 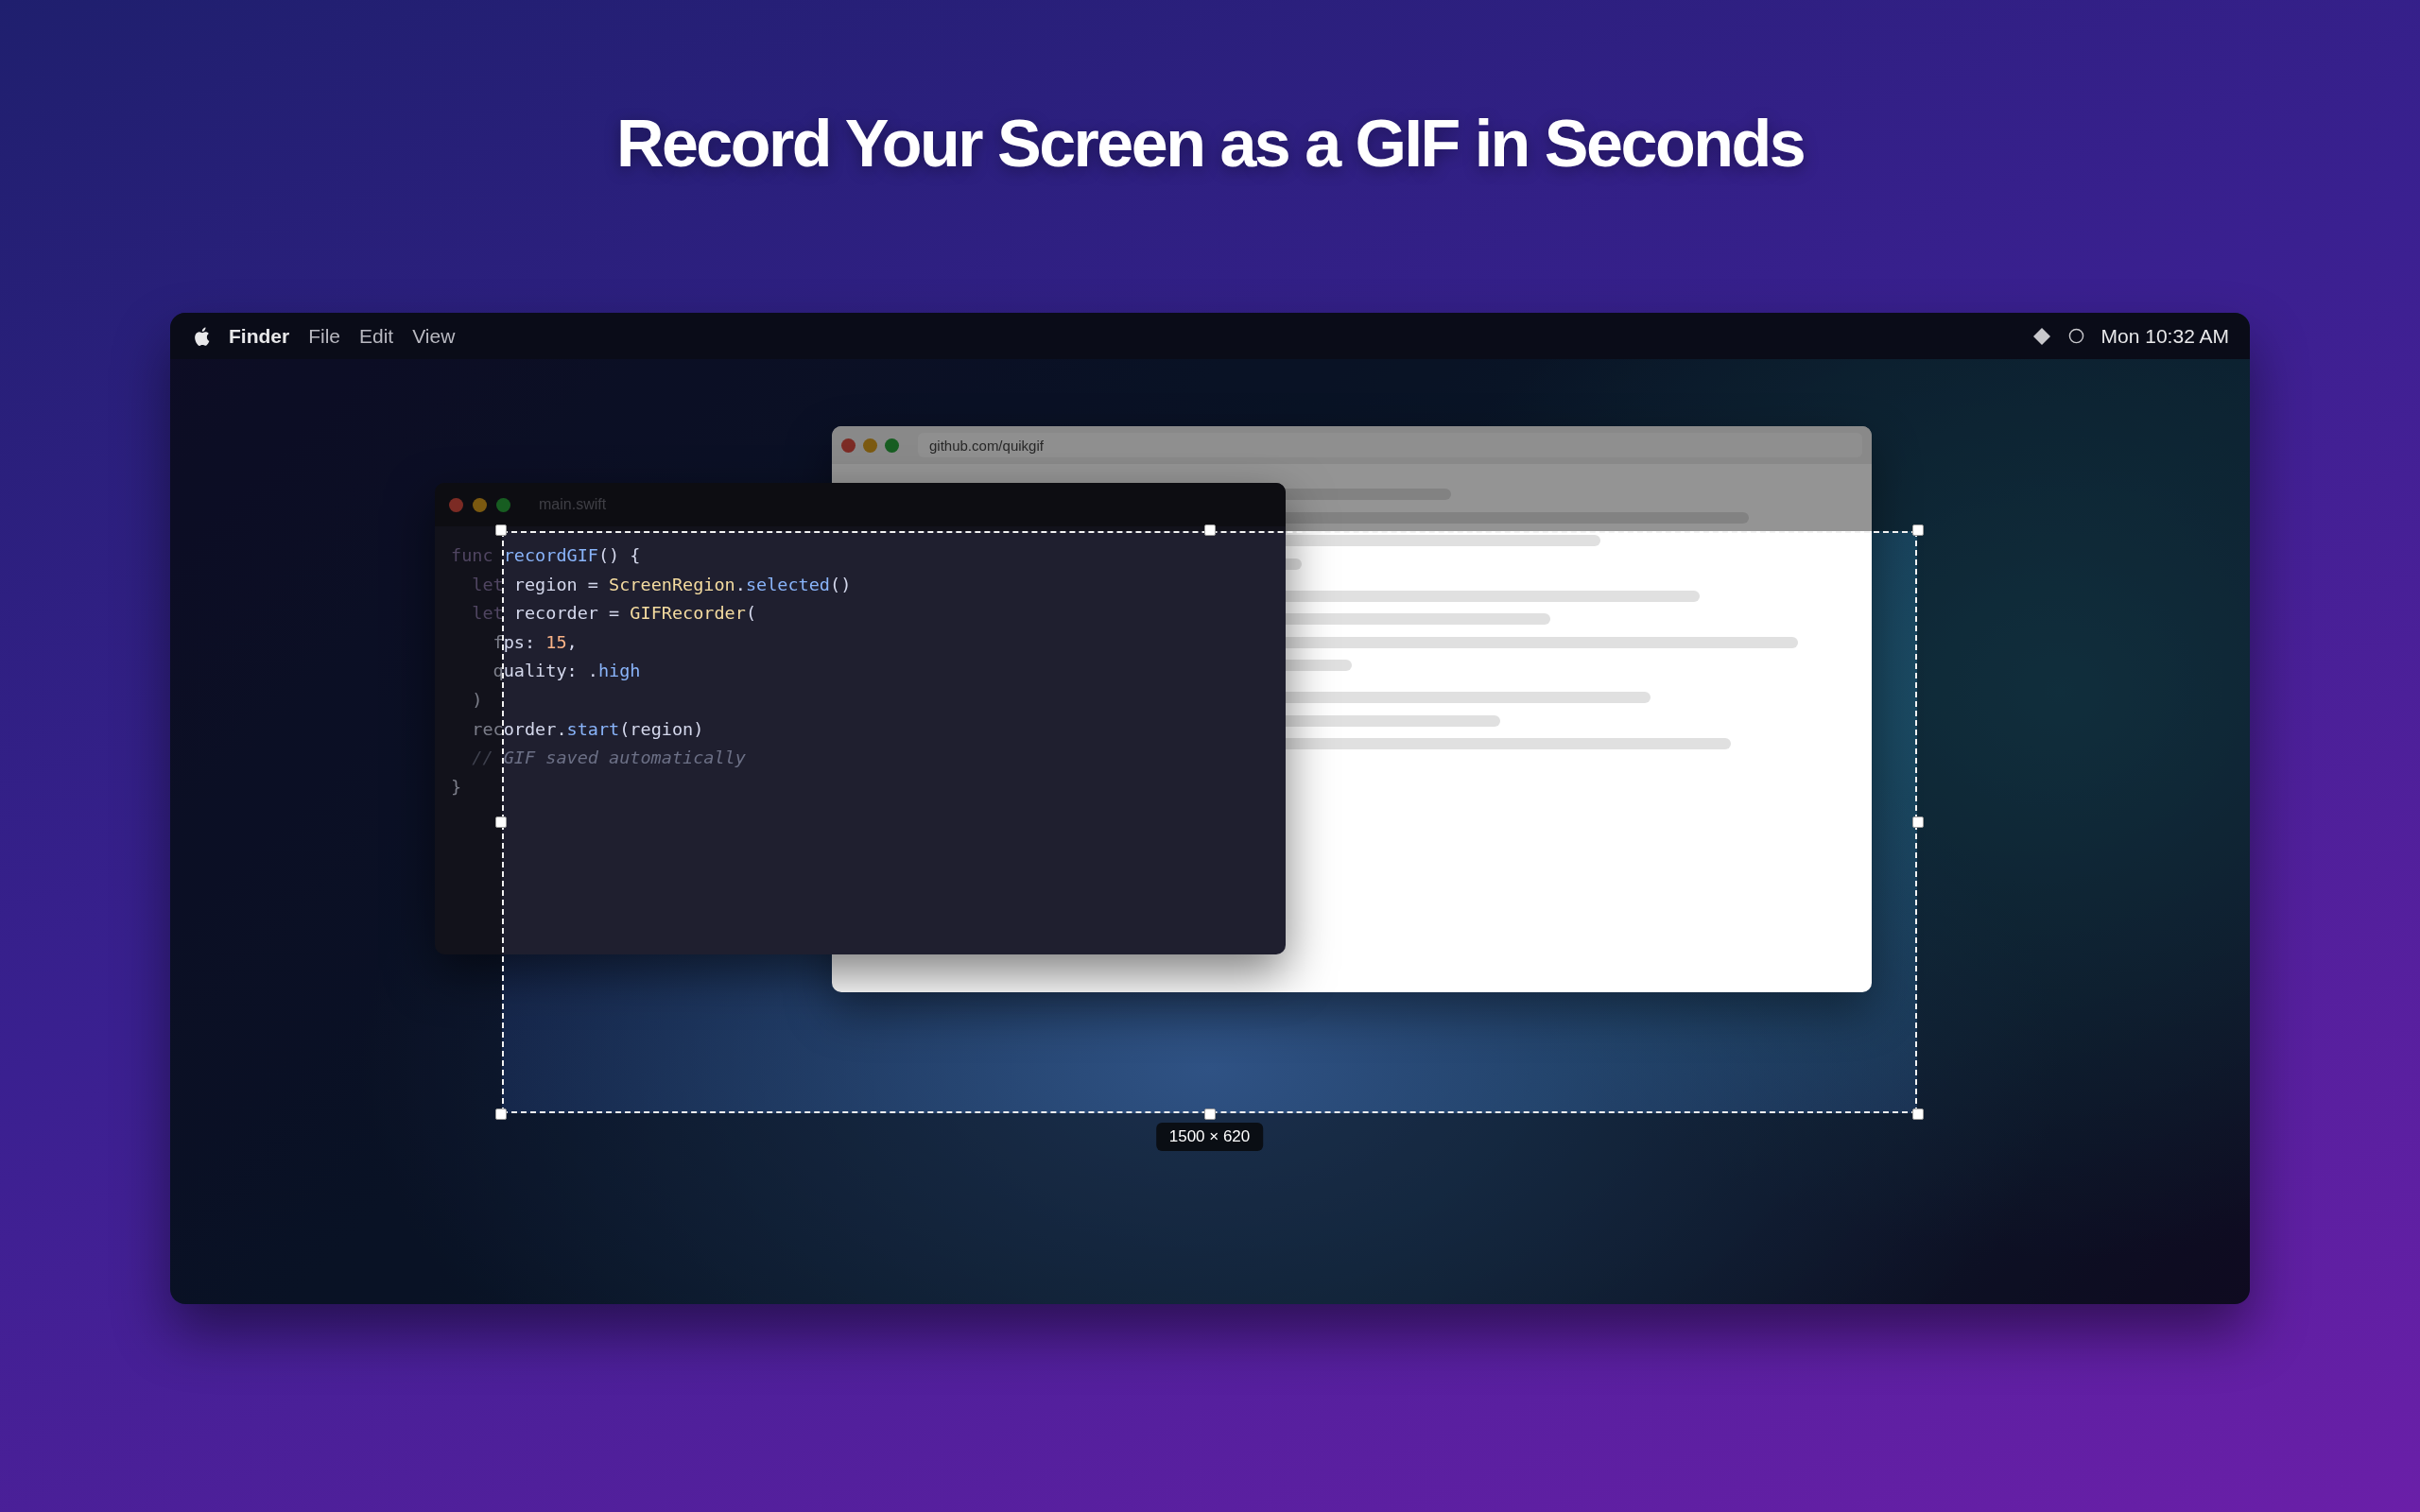 What do you see at coordinates (1390, 445) in the screenshot?
I see `address-bar: github.com/quikgif` at bounding box center [1390, 445].